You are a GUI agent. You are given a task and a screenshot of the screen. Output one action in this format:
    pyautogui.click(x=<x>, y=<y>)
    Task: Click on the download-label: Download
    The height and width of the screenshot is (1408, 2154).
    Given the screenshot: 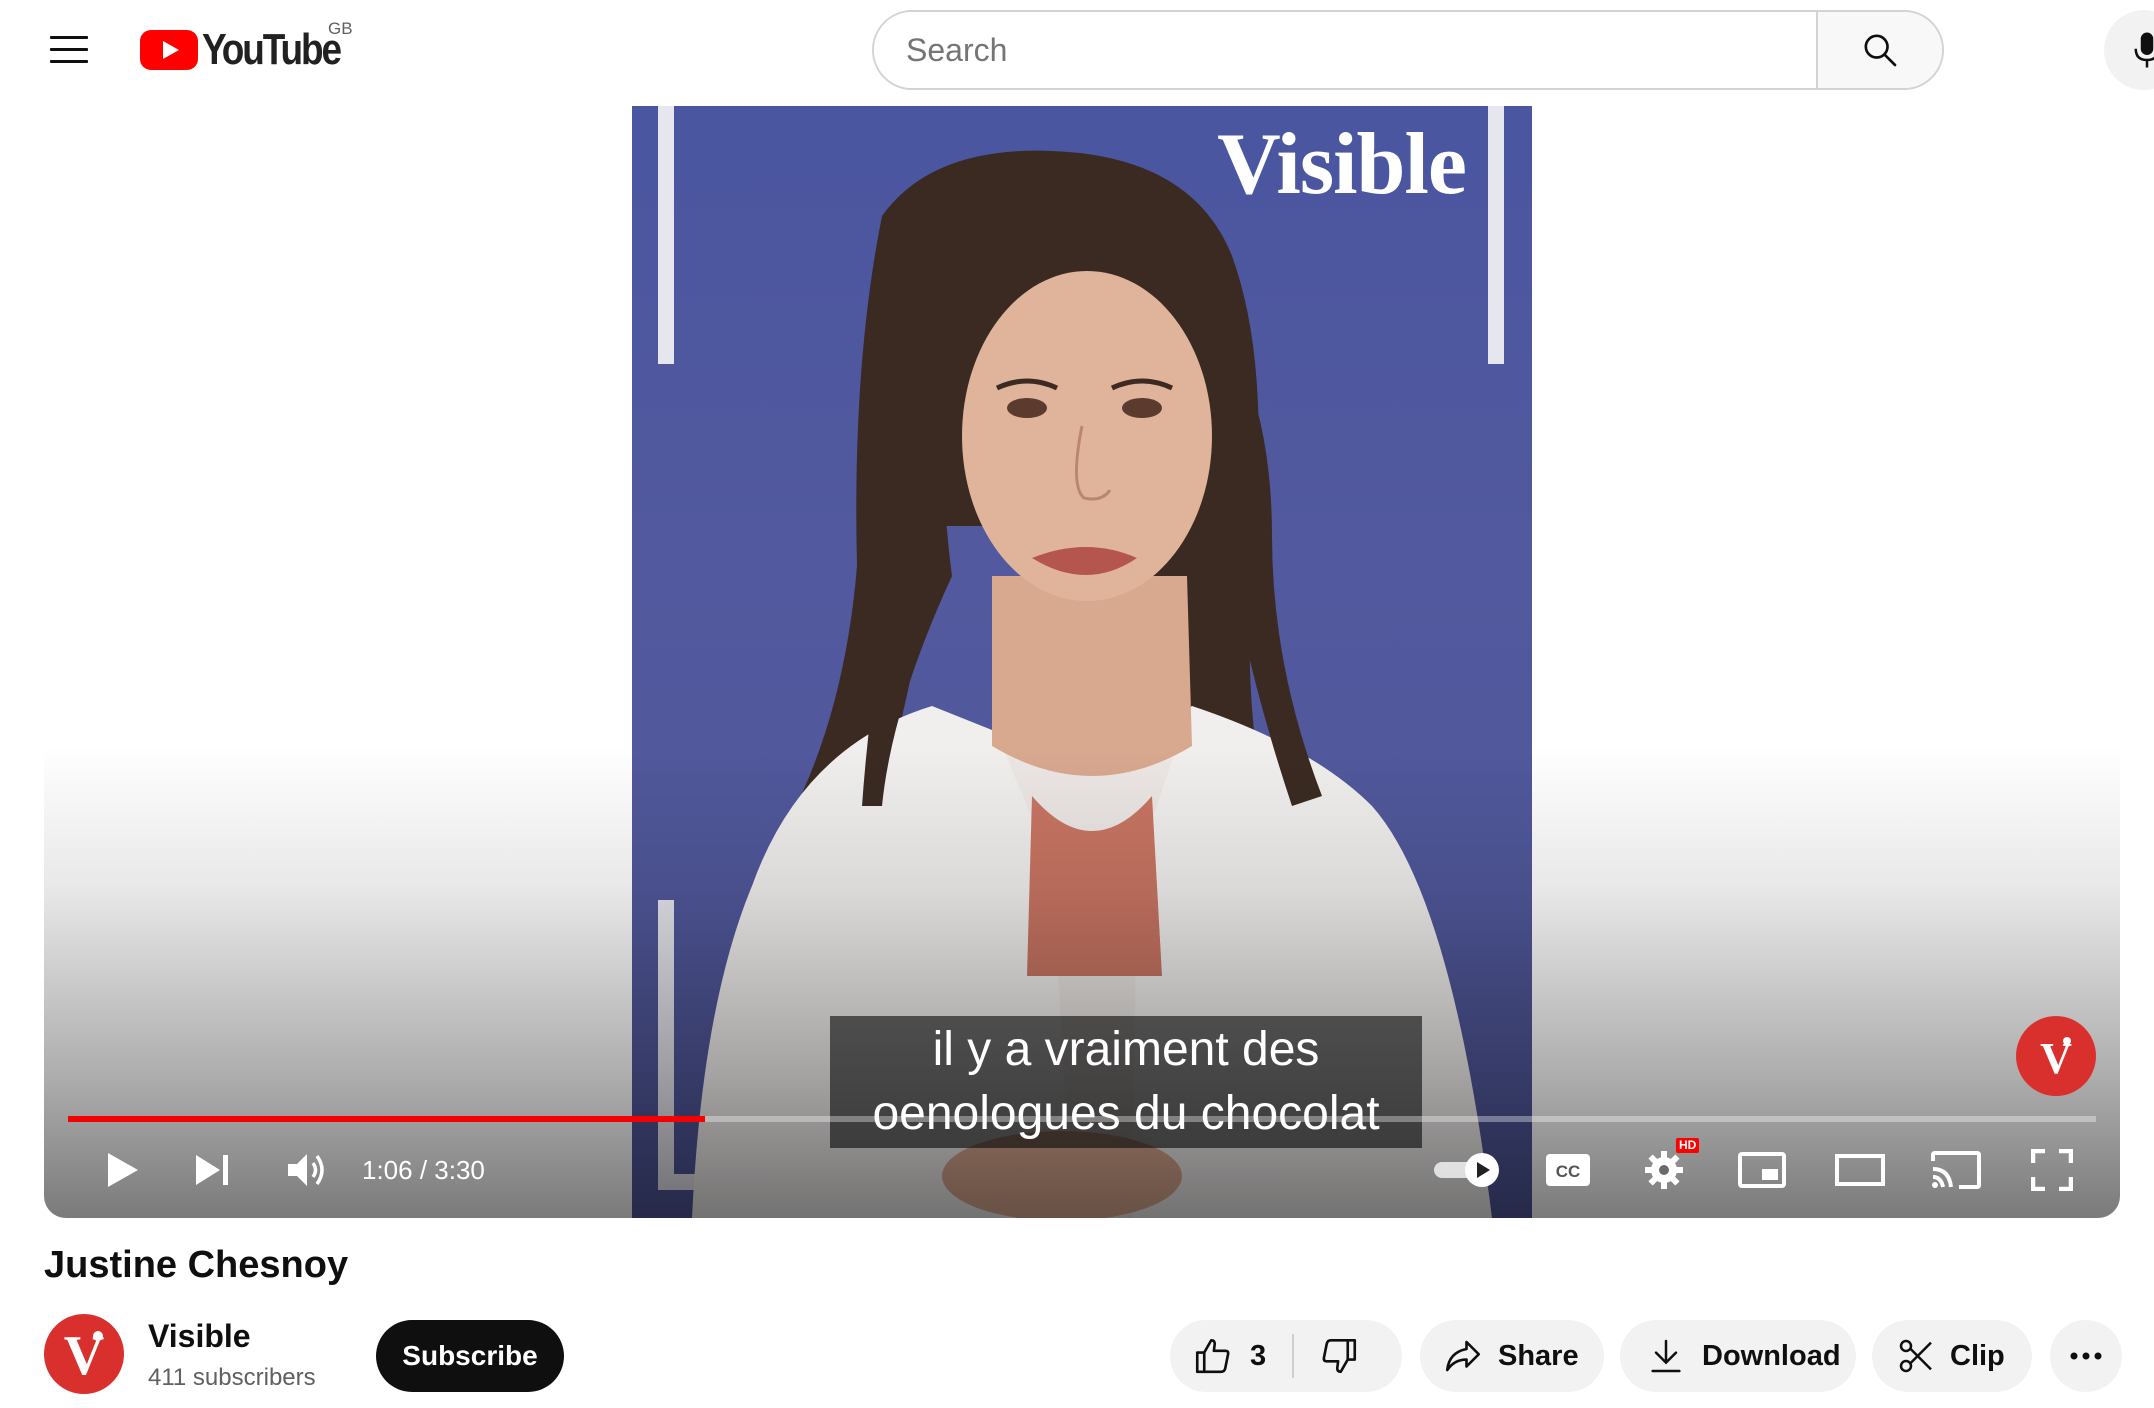 What is the action you would take?
    pyautogui.click(x=1771, y=1355)
    